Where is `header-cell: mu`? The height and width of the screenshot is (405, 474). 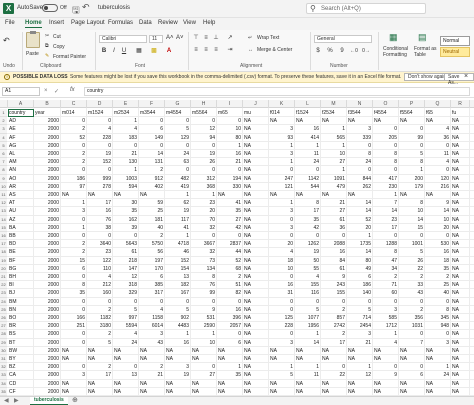 header-cell: mu is located at coordinates (255, 113).